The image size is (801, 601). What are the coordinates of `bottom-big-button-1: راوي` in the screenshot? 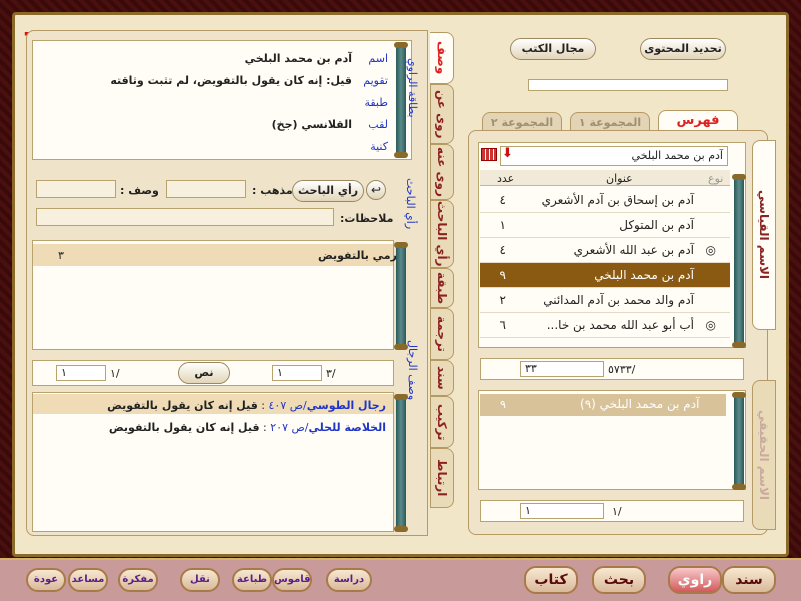 It's located at (695, 580).